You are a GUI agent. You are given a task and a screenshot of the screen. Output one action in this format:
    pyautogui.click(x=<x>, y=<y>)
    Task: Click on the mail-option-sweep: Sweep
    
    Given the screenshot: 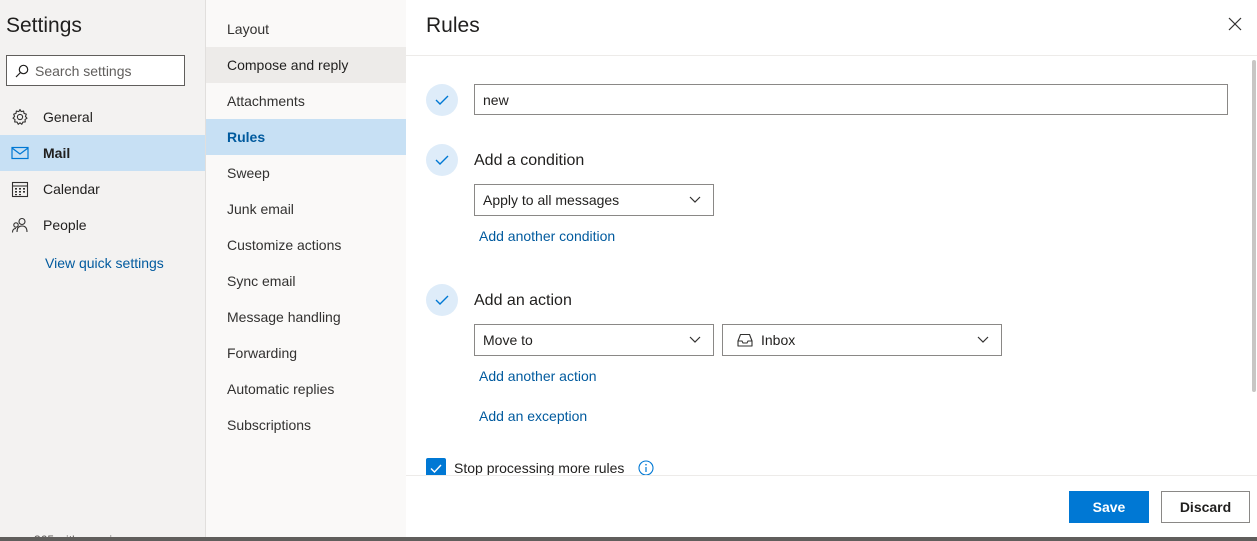 What is the action you would take?
    pyautogui.click(x=306, y=173)
    